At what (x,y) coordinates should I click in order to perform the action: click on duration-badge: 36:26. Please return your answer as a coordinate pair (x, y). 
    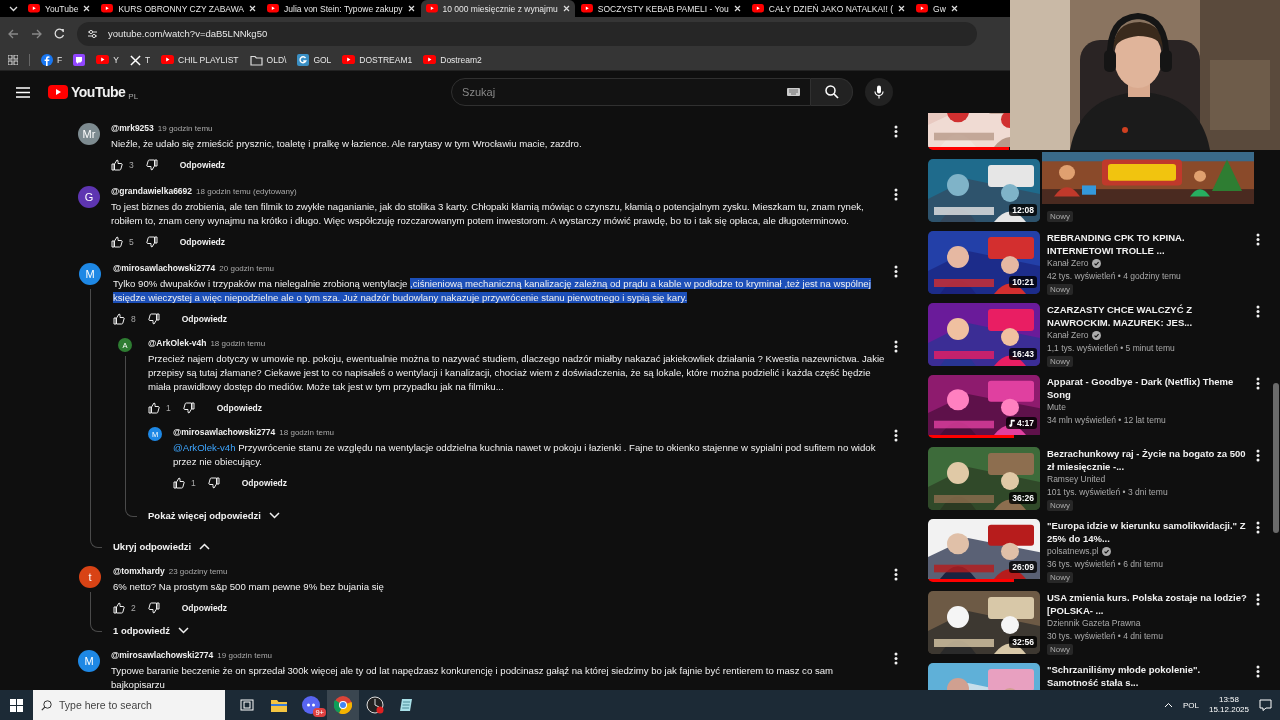
    Looking at the image, I should click on (1023, 498).